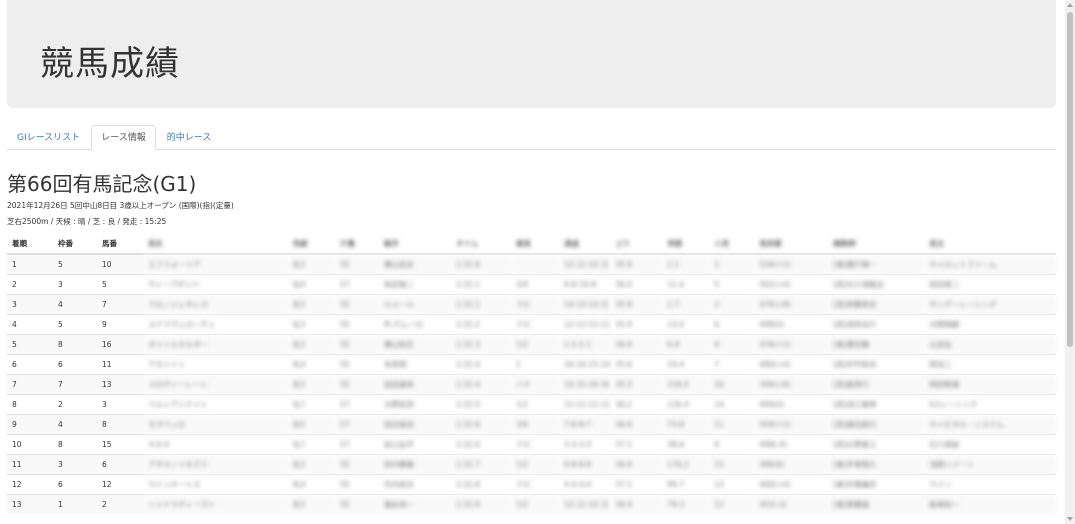  I want to click on cell-masked: [東]手塚貴久, so click(876, 463).